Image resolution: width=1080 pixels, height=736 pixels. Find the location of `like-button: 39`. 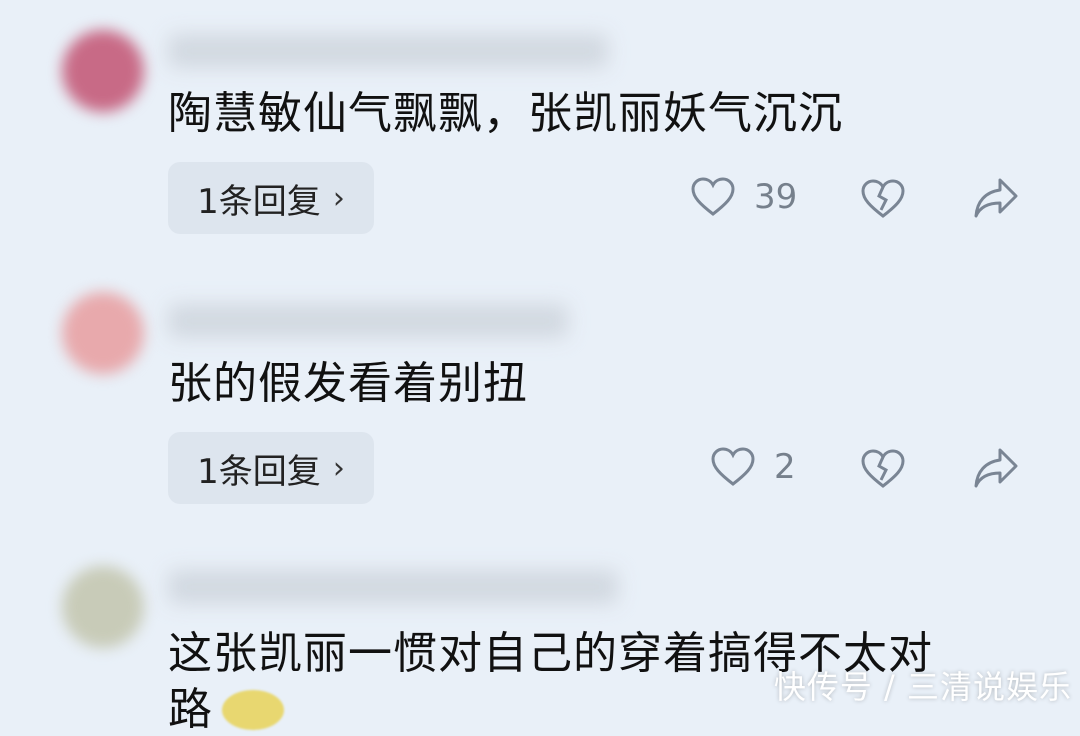

like-button: 39 is located at coordinates (743, 197).